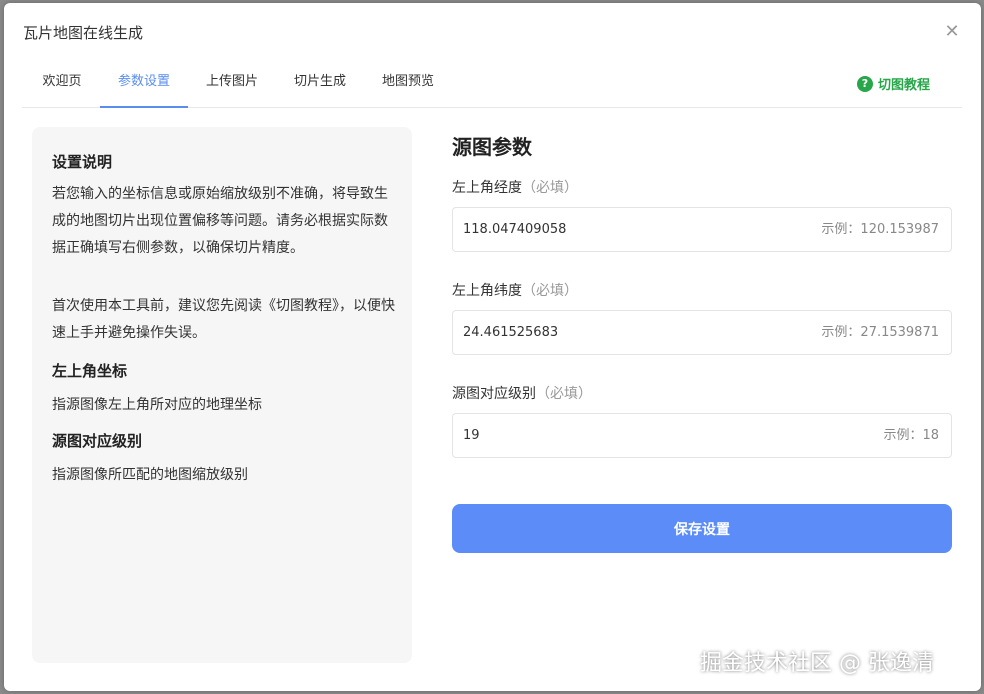 Image resolution: width=984 pixels, height=694 pixels. Describe the element at coordinates (880, 229) in the screenshot. I see `longitude-example: 示例：120.153987` at that location.